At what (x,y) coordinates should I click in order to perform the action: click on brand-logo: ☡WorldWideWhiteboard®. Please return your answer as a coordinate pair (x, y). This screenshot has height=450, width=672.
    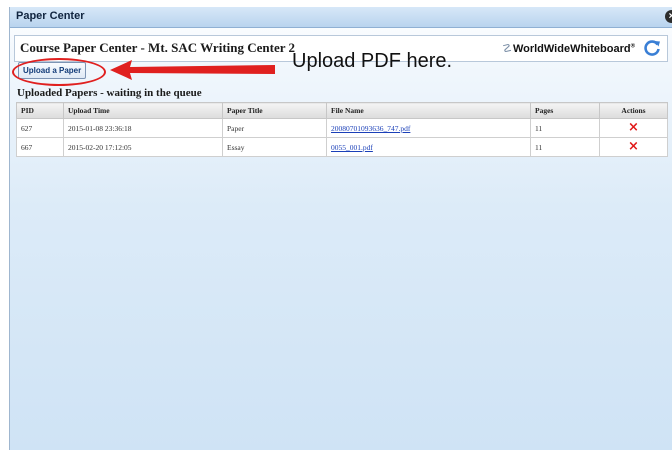
    Looking at the image, I should click on (568, 48).